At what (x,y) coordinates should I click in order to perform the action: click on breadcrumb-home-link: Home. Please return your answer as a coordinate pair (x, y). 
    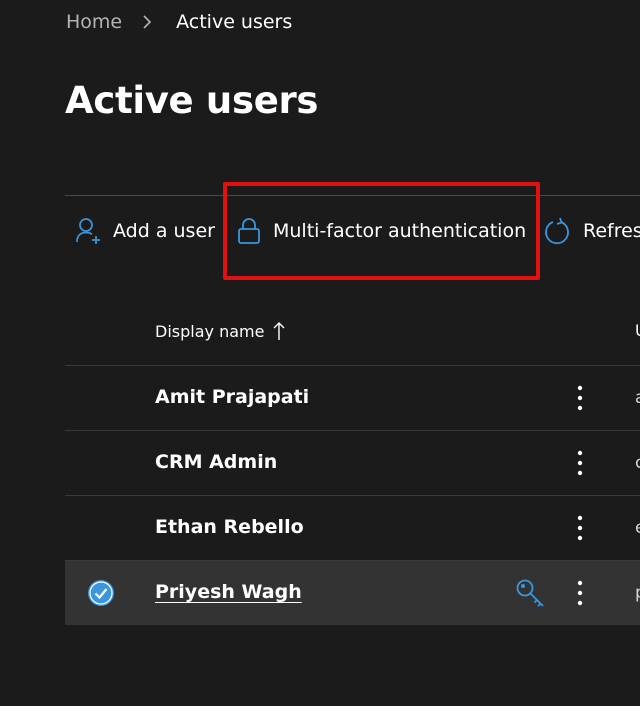
    Looking at the image, I should click on (94, 22).